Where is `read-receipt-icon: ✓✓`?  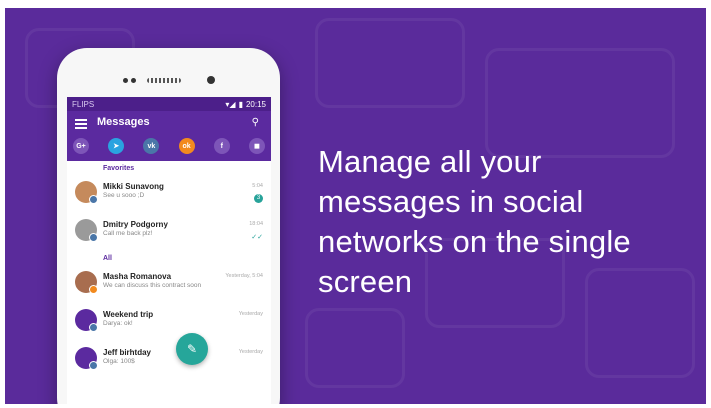
read-receipt-icon: ✓✓ is located at coordinates (257, 237).